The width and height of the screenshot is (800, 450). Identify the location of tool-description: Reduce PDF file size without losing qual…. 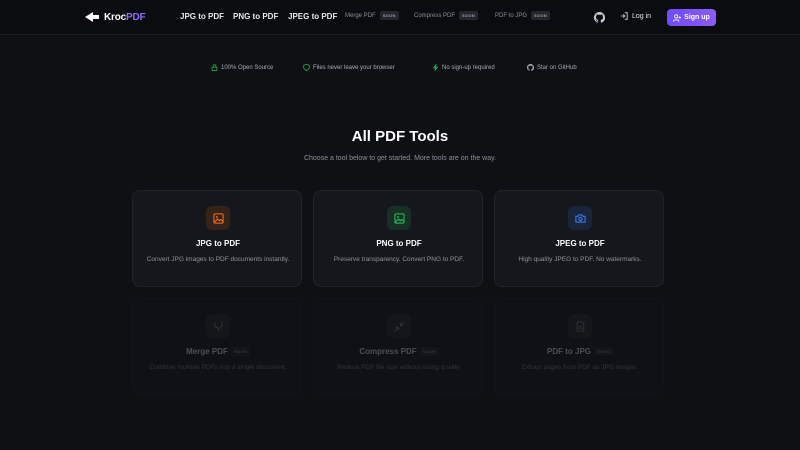
(399, 367).